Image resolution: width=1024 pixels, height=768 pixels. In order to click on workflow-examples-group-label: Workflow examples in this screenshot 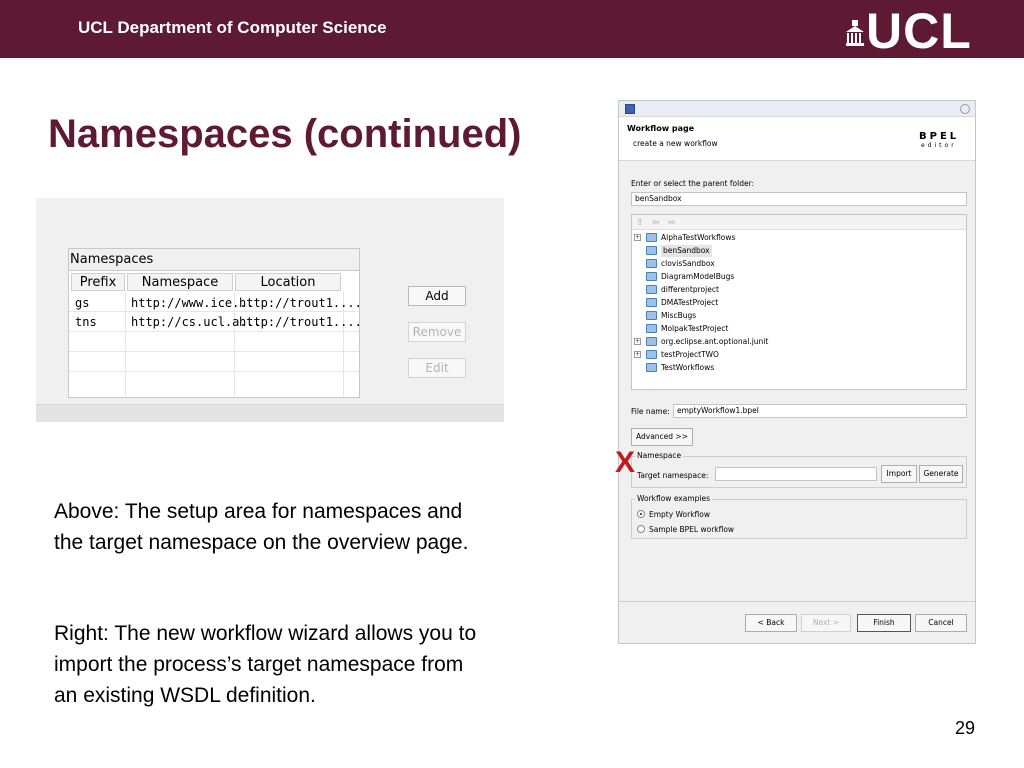, I will do `click(674, 498)`.